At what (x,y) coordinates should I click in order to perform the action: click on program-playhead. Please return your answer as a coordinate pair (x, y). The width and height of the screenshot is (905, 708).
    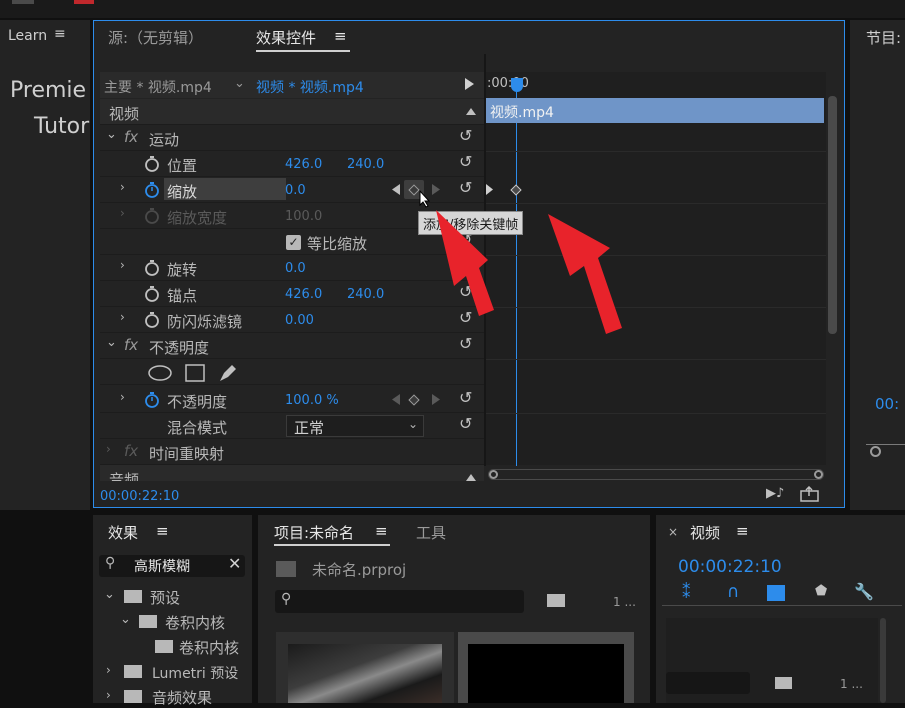
    Looking at the image, I should click on (875, 451).